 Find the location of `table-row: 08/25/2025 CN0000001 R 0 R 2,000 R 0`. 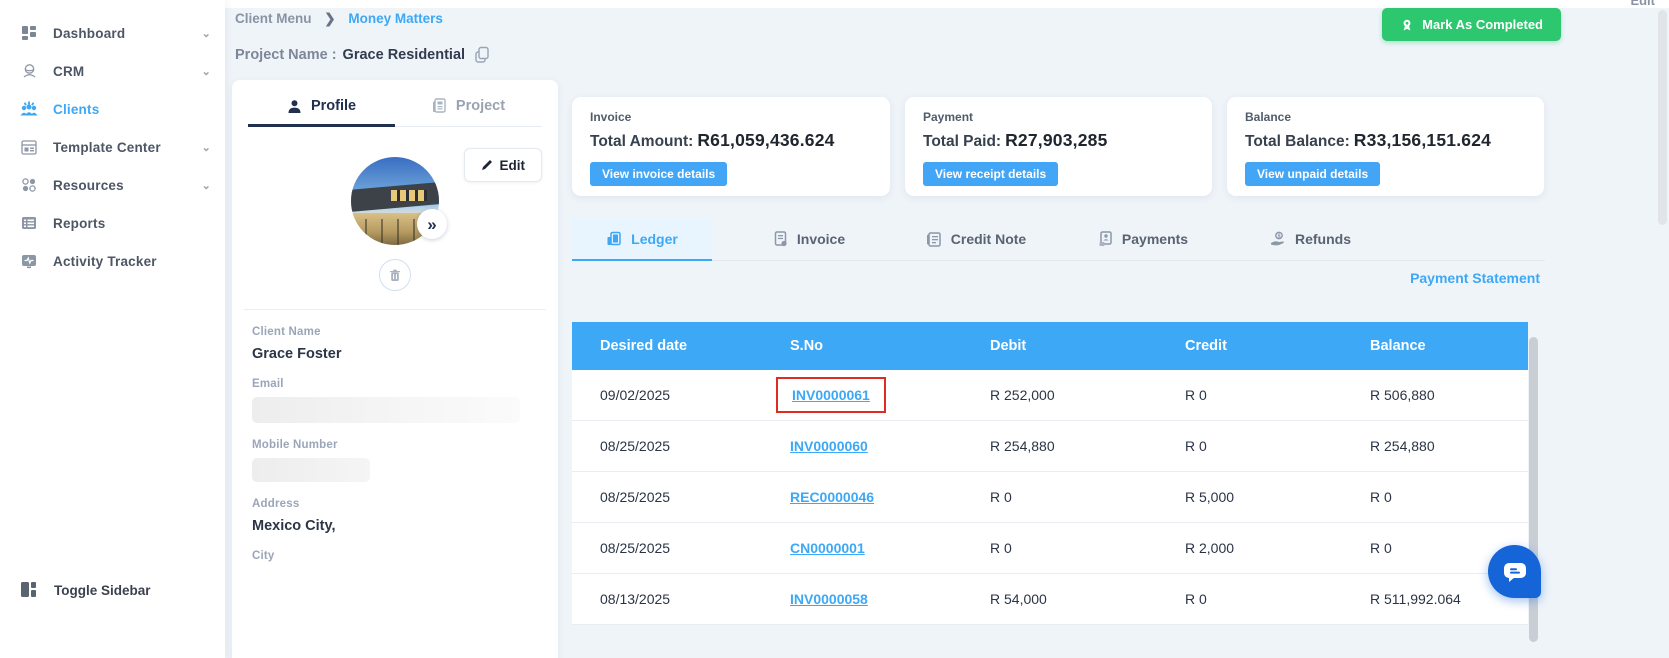

table-row: 08/25/2025 CN0000001 R 0 R 2,000 R 0 is located at coordinates (1050, 548).